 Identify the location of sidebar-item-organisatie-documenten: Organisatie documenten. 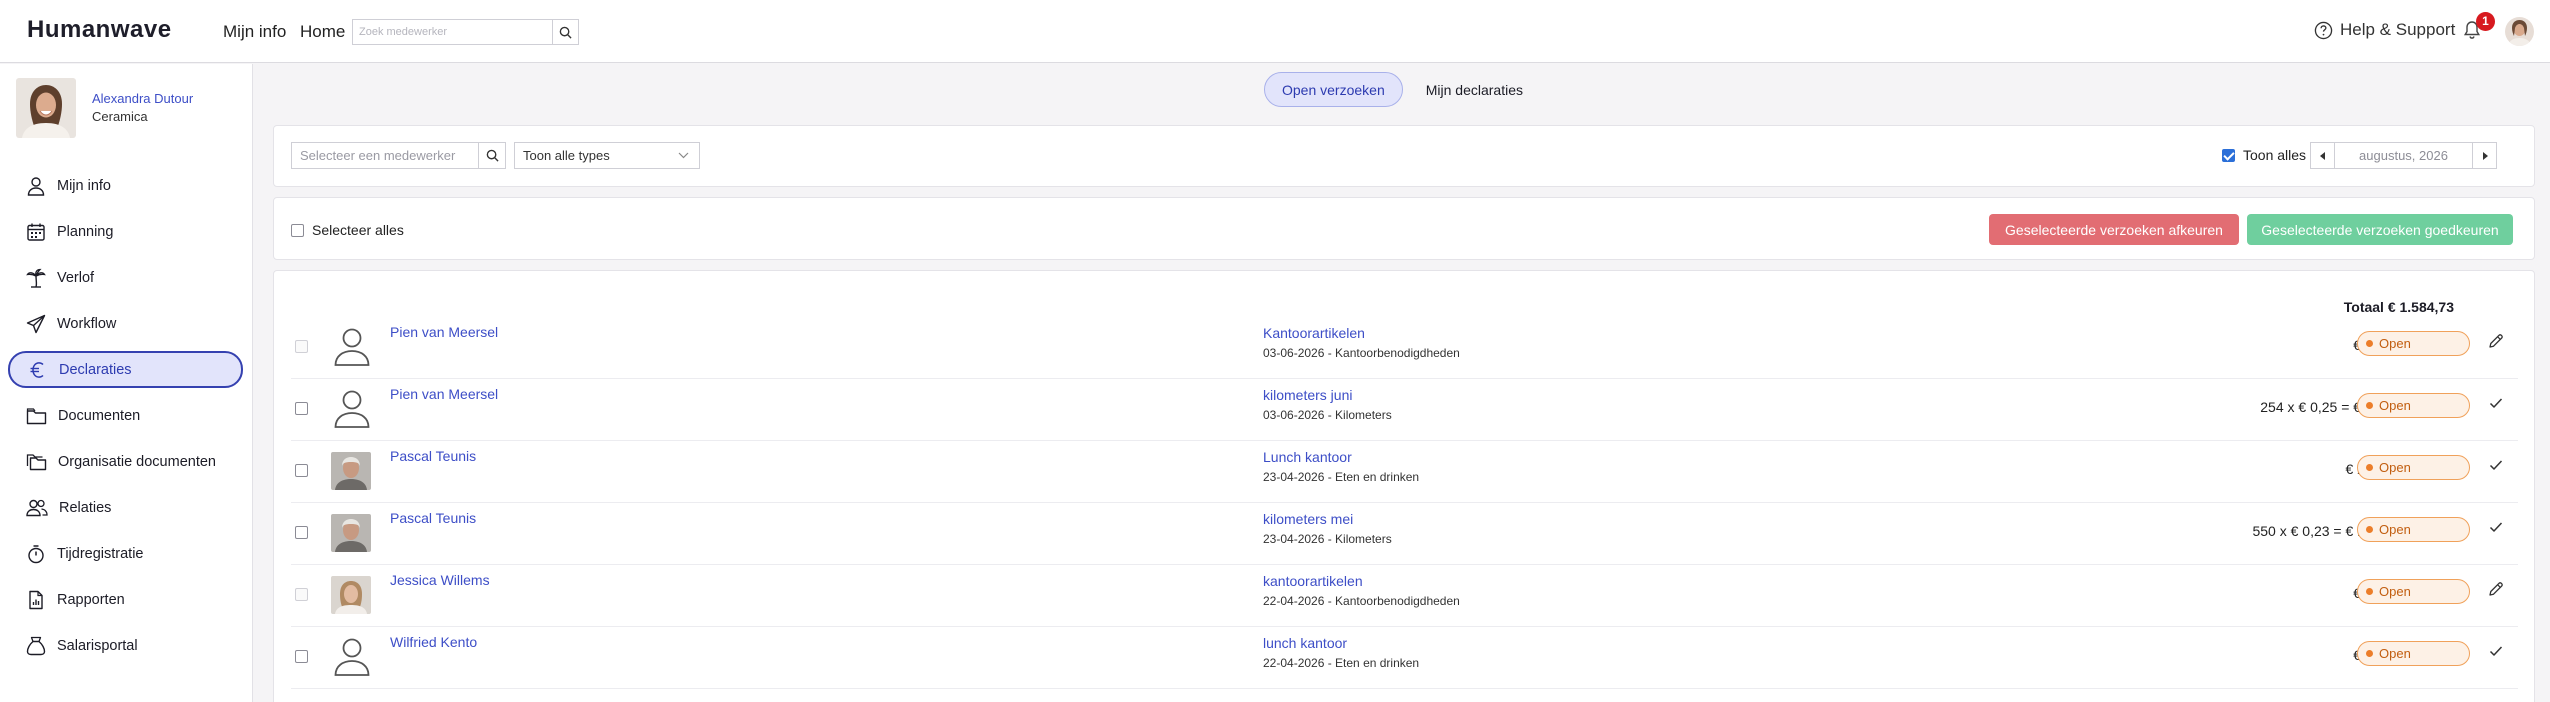
(125, 461).